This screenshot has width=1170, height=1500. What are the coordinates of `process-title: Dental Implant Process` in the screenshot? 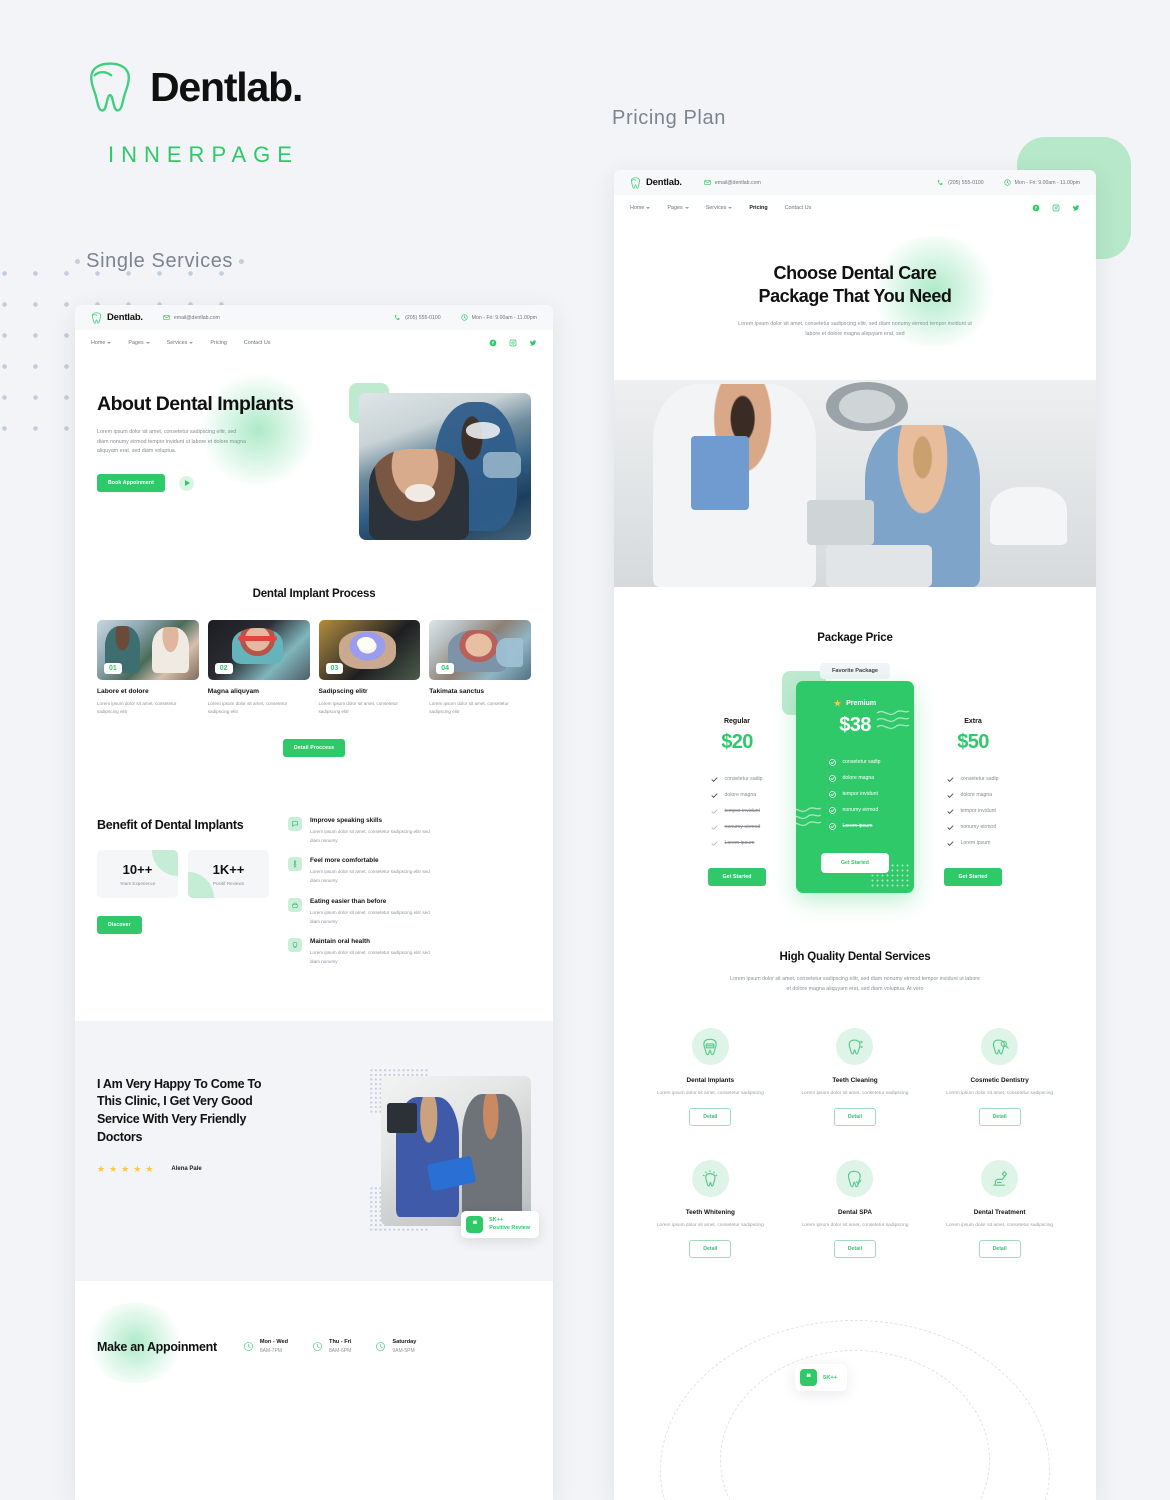 It's located at (314, 594).